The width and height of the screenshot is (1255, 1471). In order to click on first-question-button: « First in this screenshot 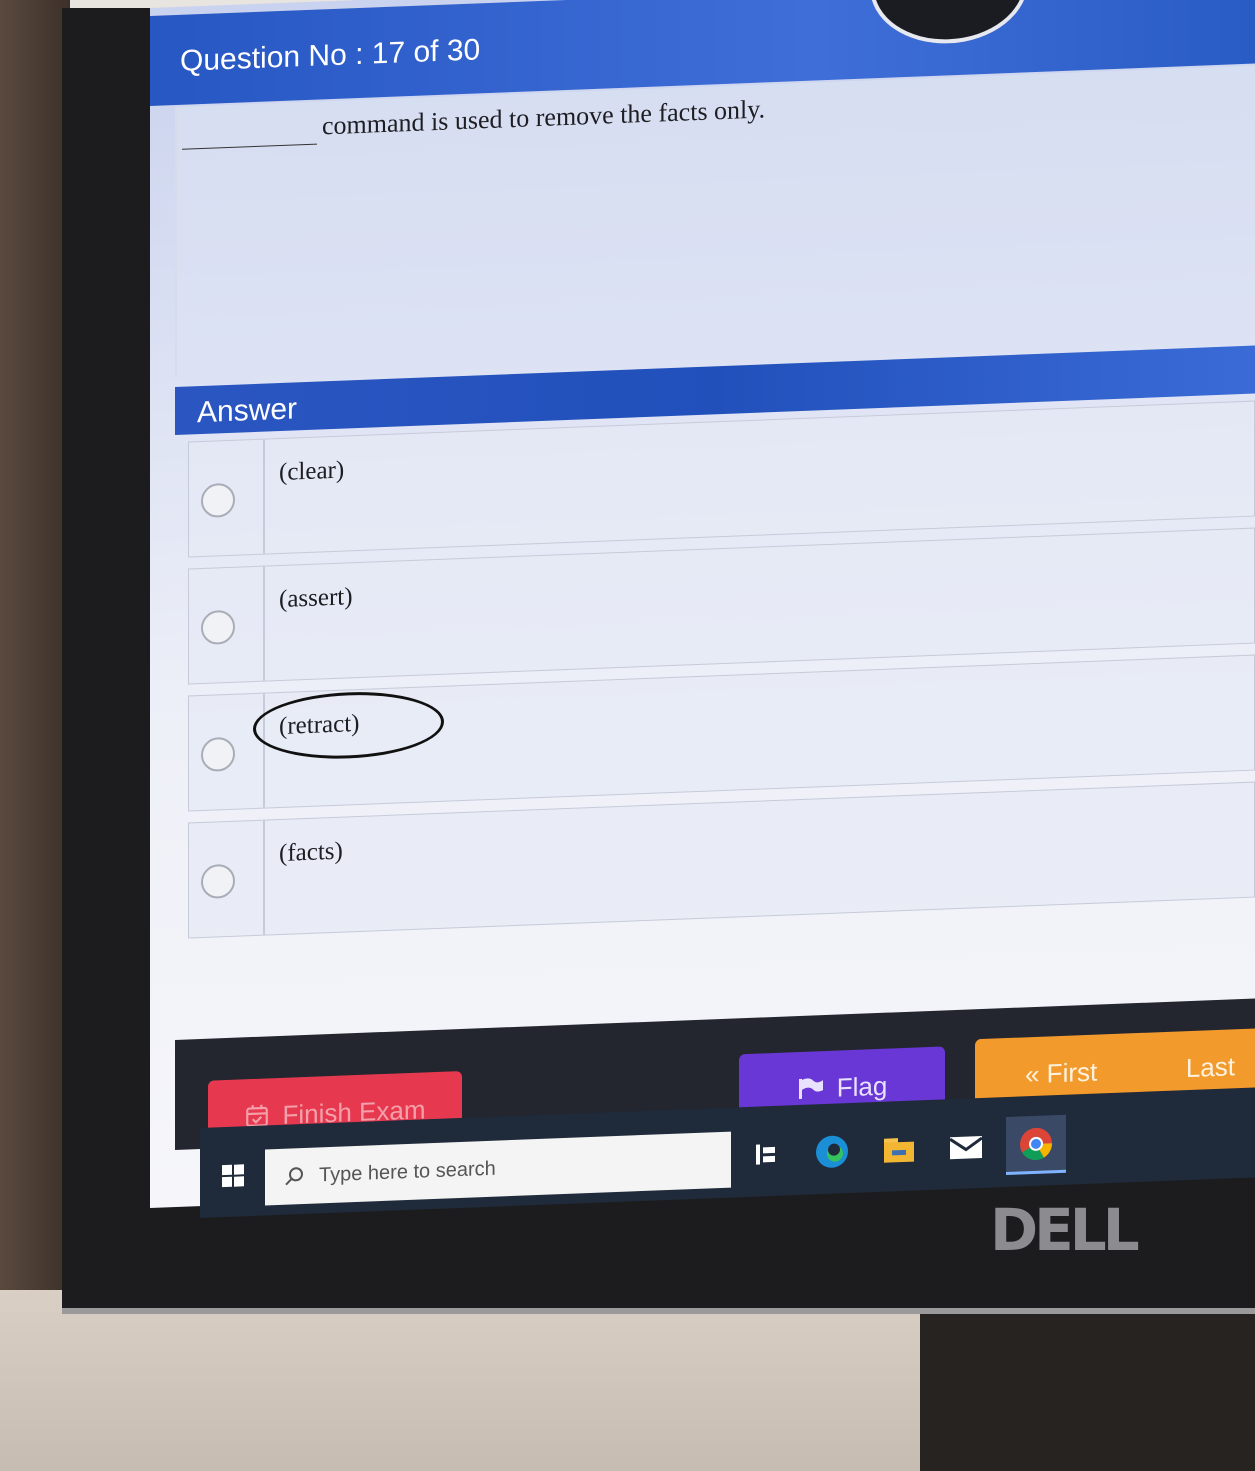, I will do `click(1061, 1073)`.